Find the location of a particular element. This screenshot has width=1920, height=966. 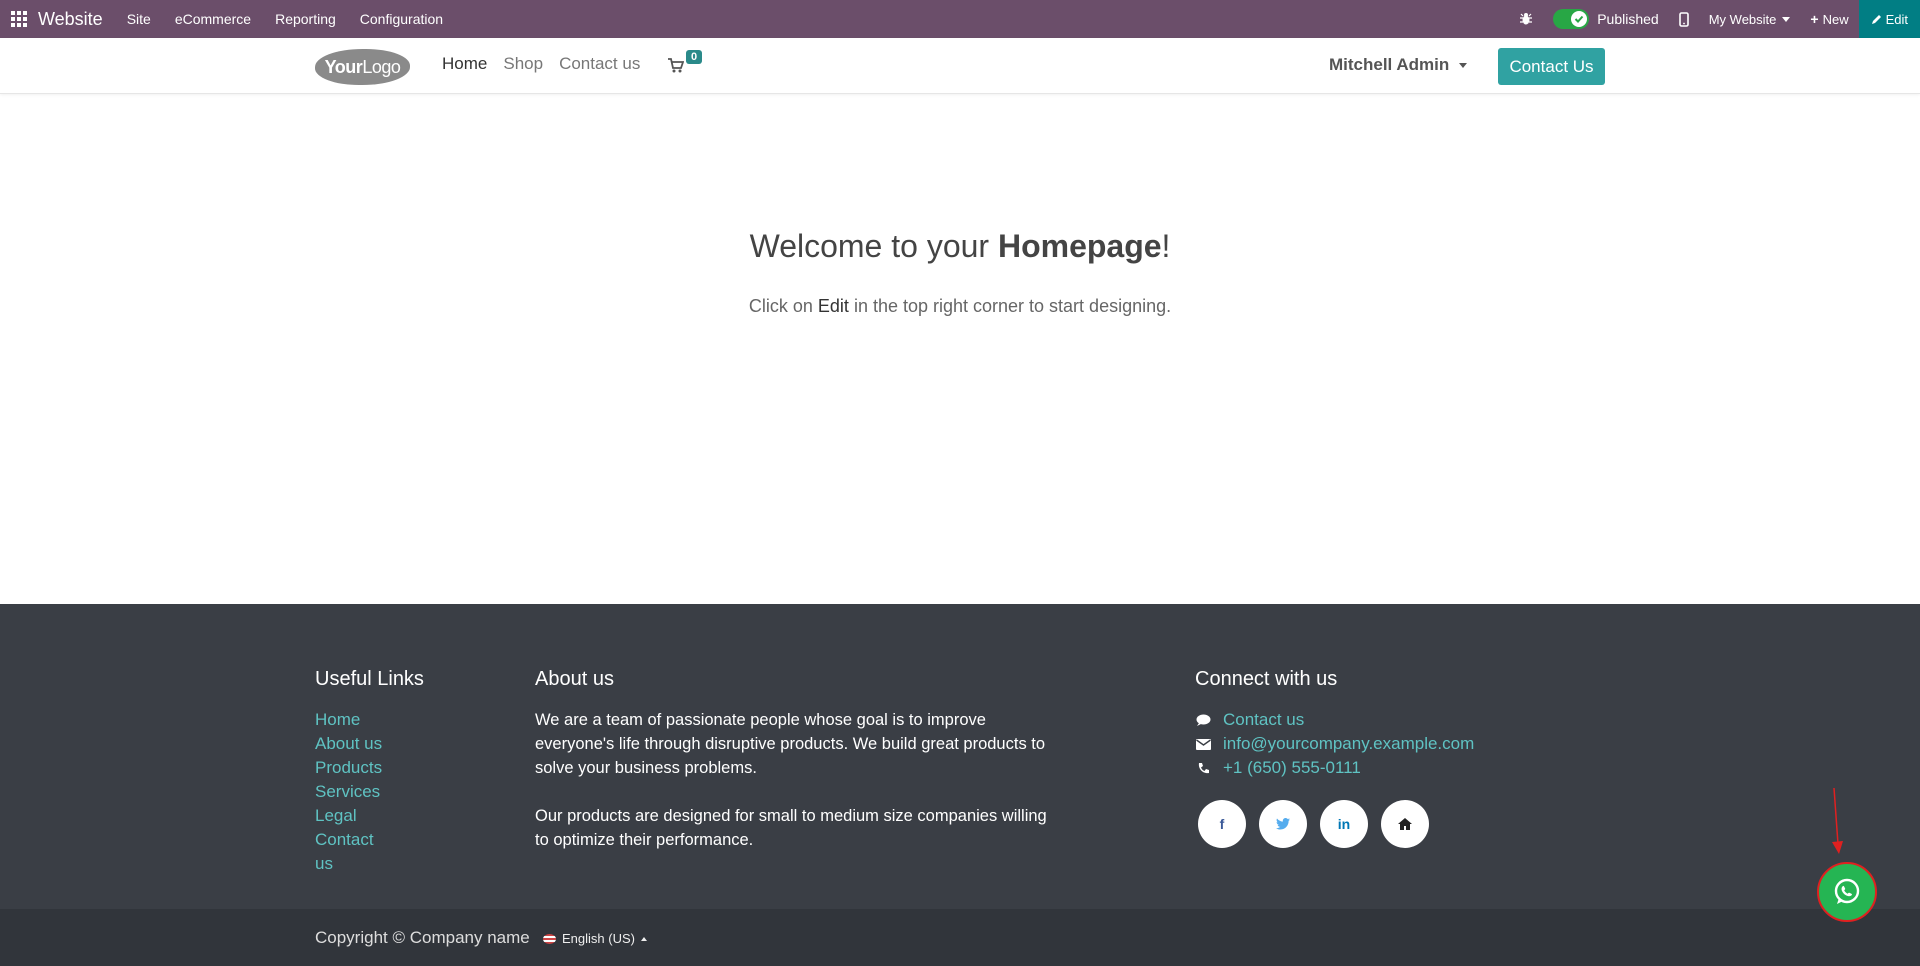

footer-link-legal: Legal is located at coordinates (348, 816).